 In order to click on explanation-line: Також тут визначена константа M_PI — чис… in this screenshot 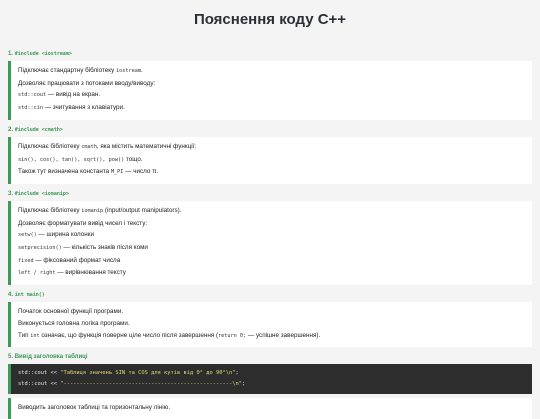, I will do `click(272, 172)`.